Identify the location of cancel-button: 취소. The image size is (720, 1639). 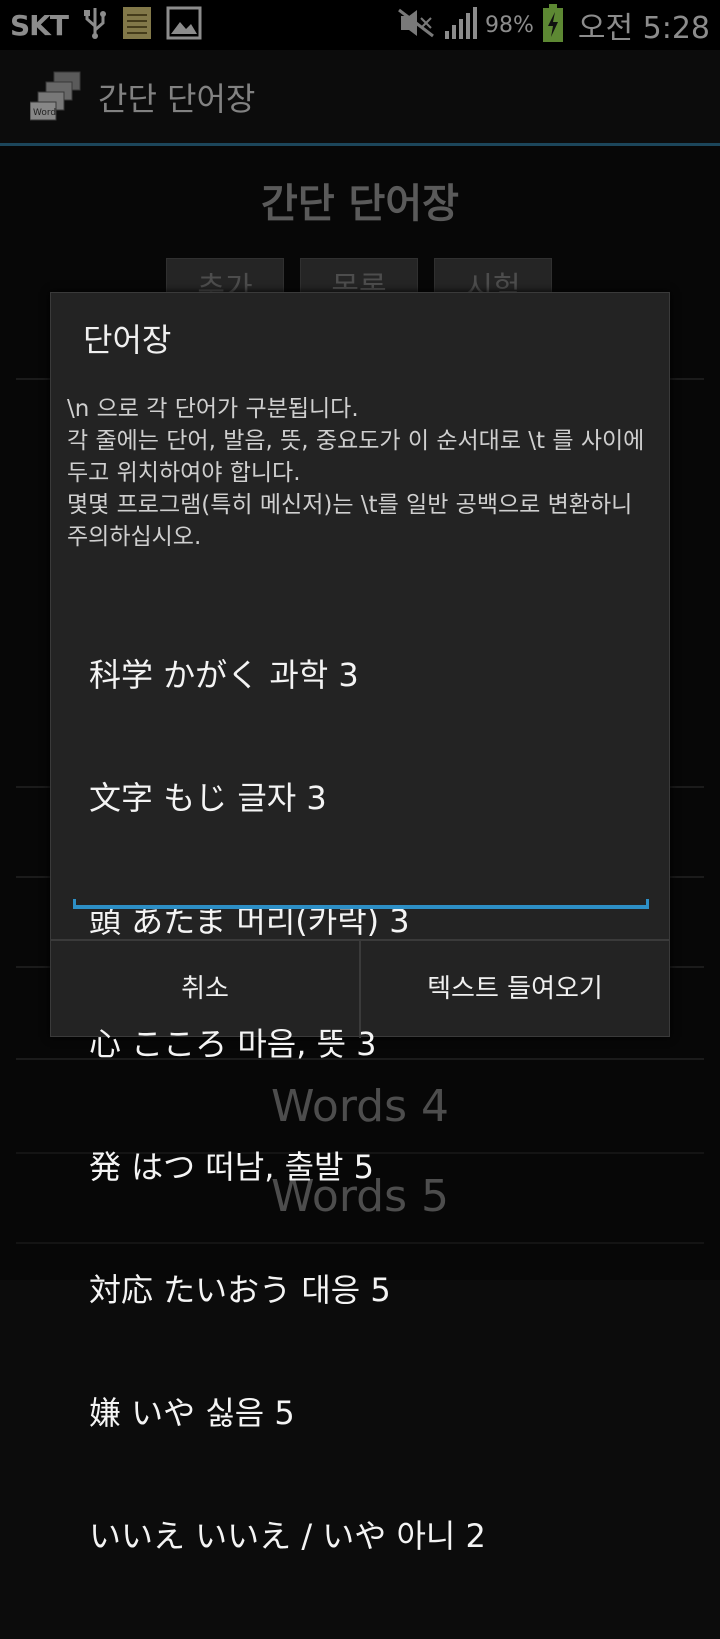
(205, 989).